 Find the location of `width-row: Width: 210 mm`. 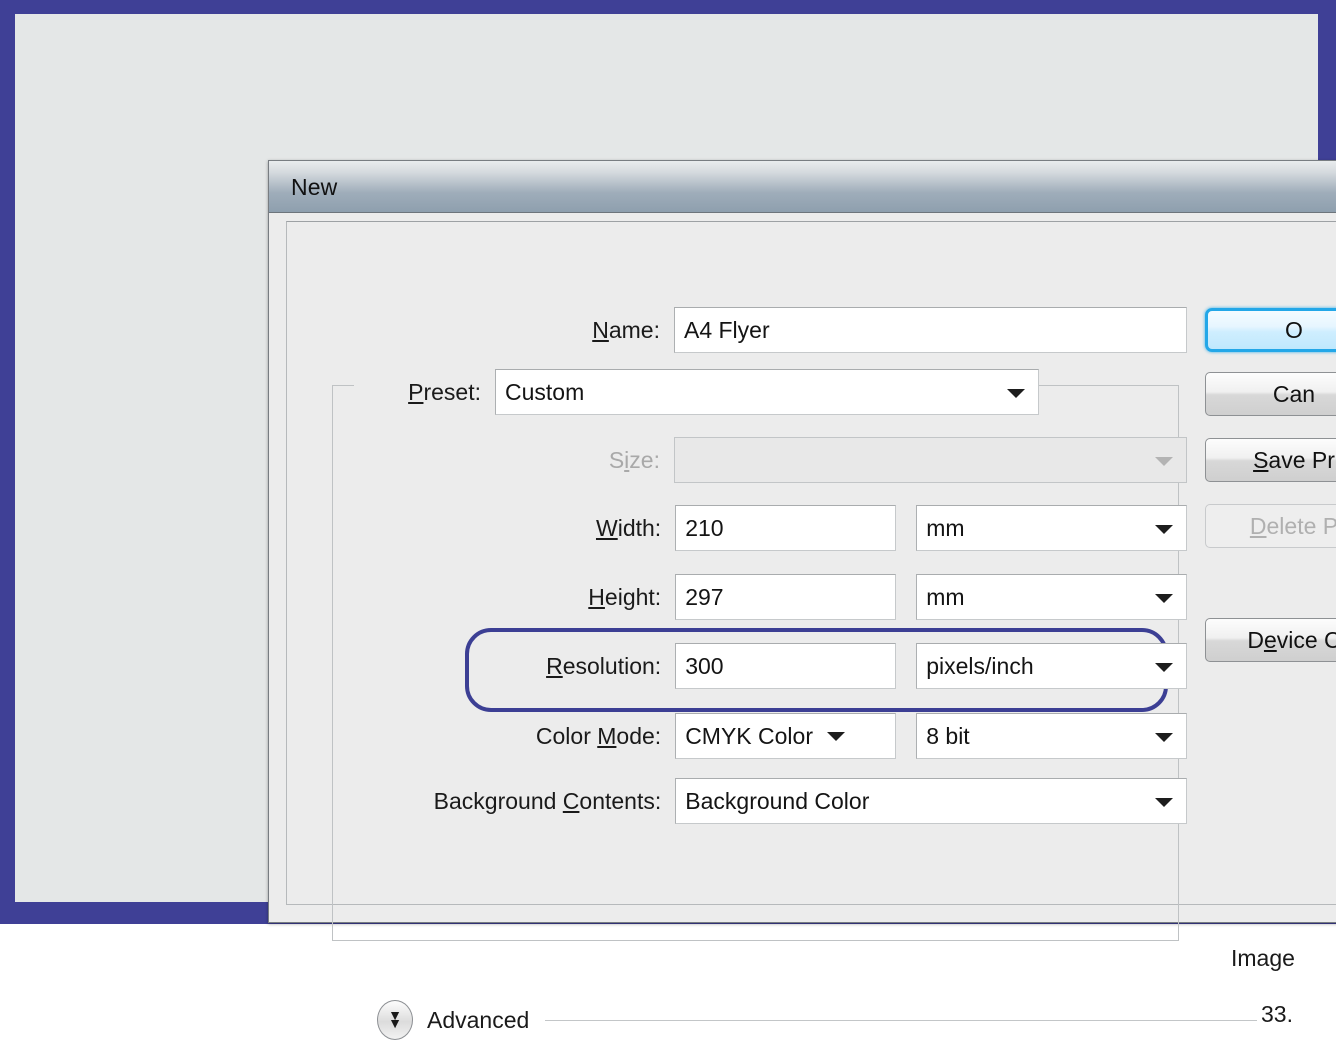

width-row: Width: 210 mm is located at coordinates (737, 528).